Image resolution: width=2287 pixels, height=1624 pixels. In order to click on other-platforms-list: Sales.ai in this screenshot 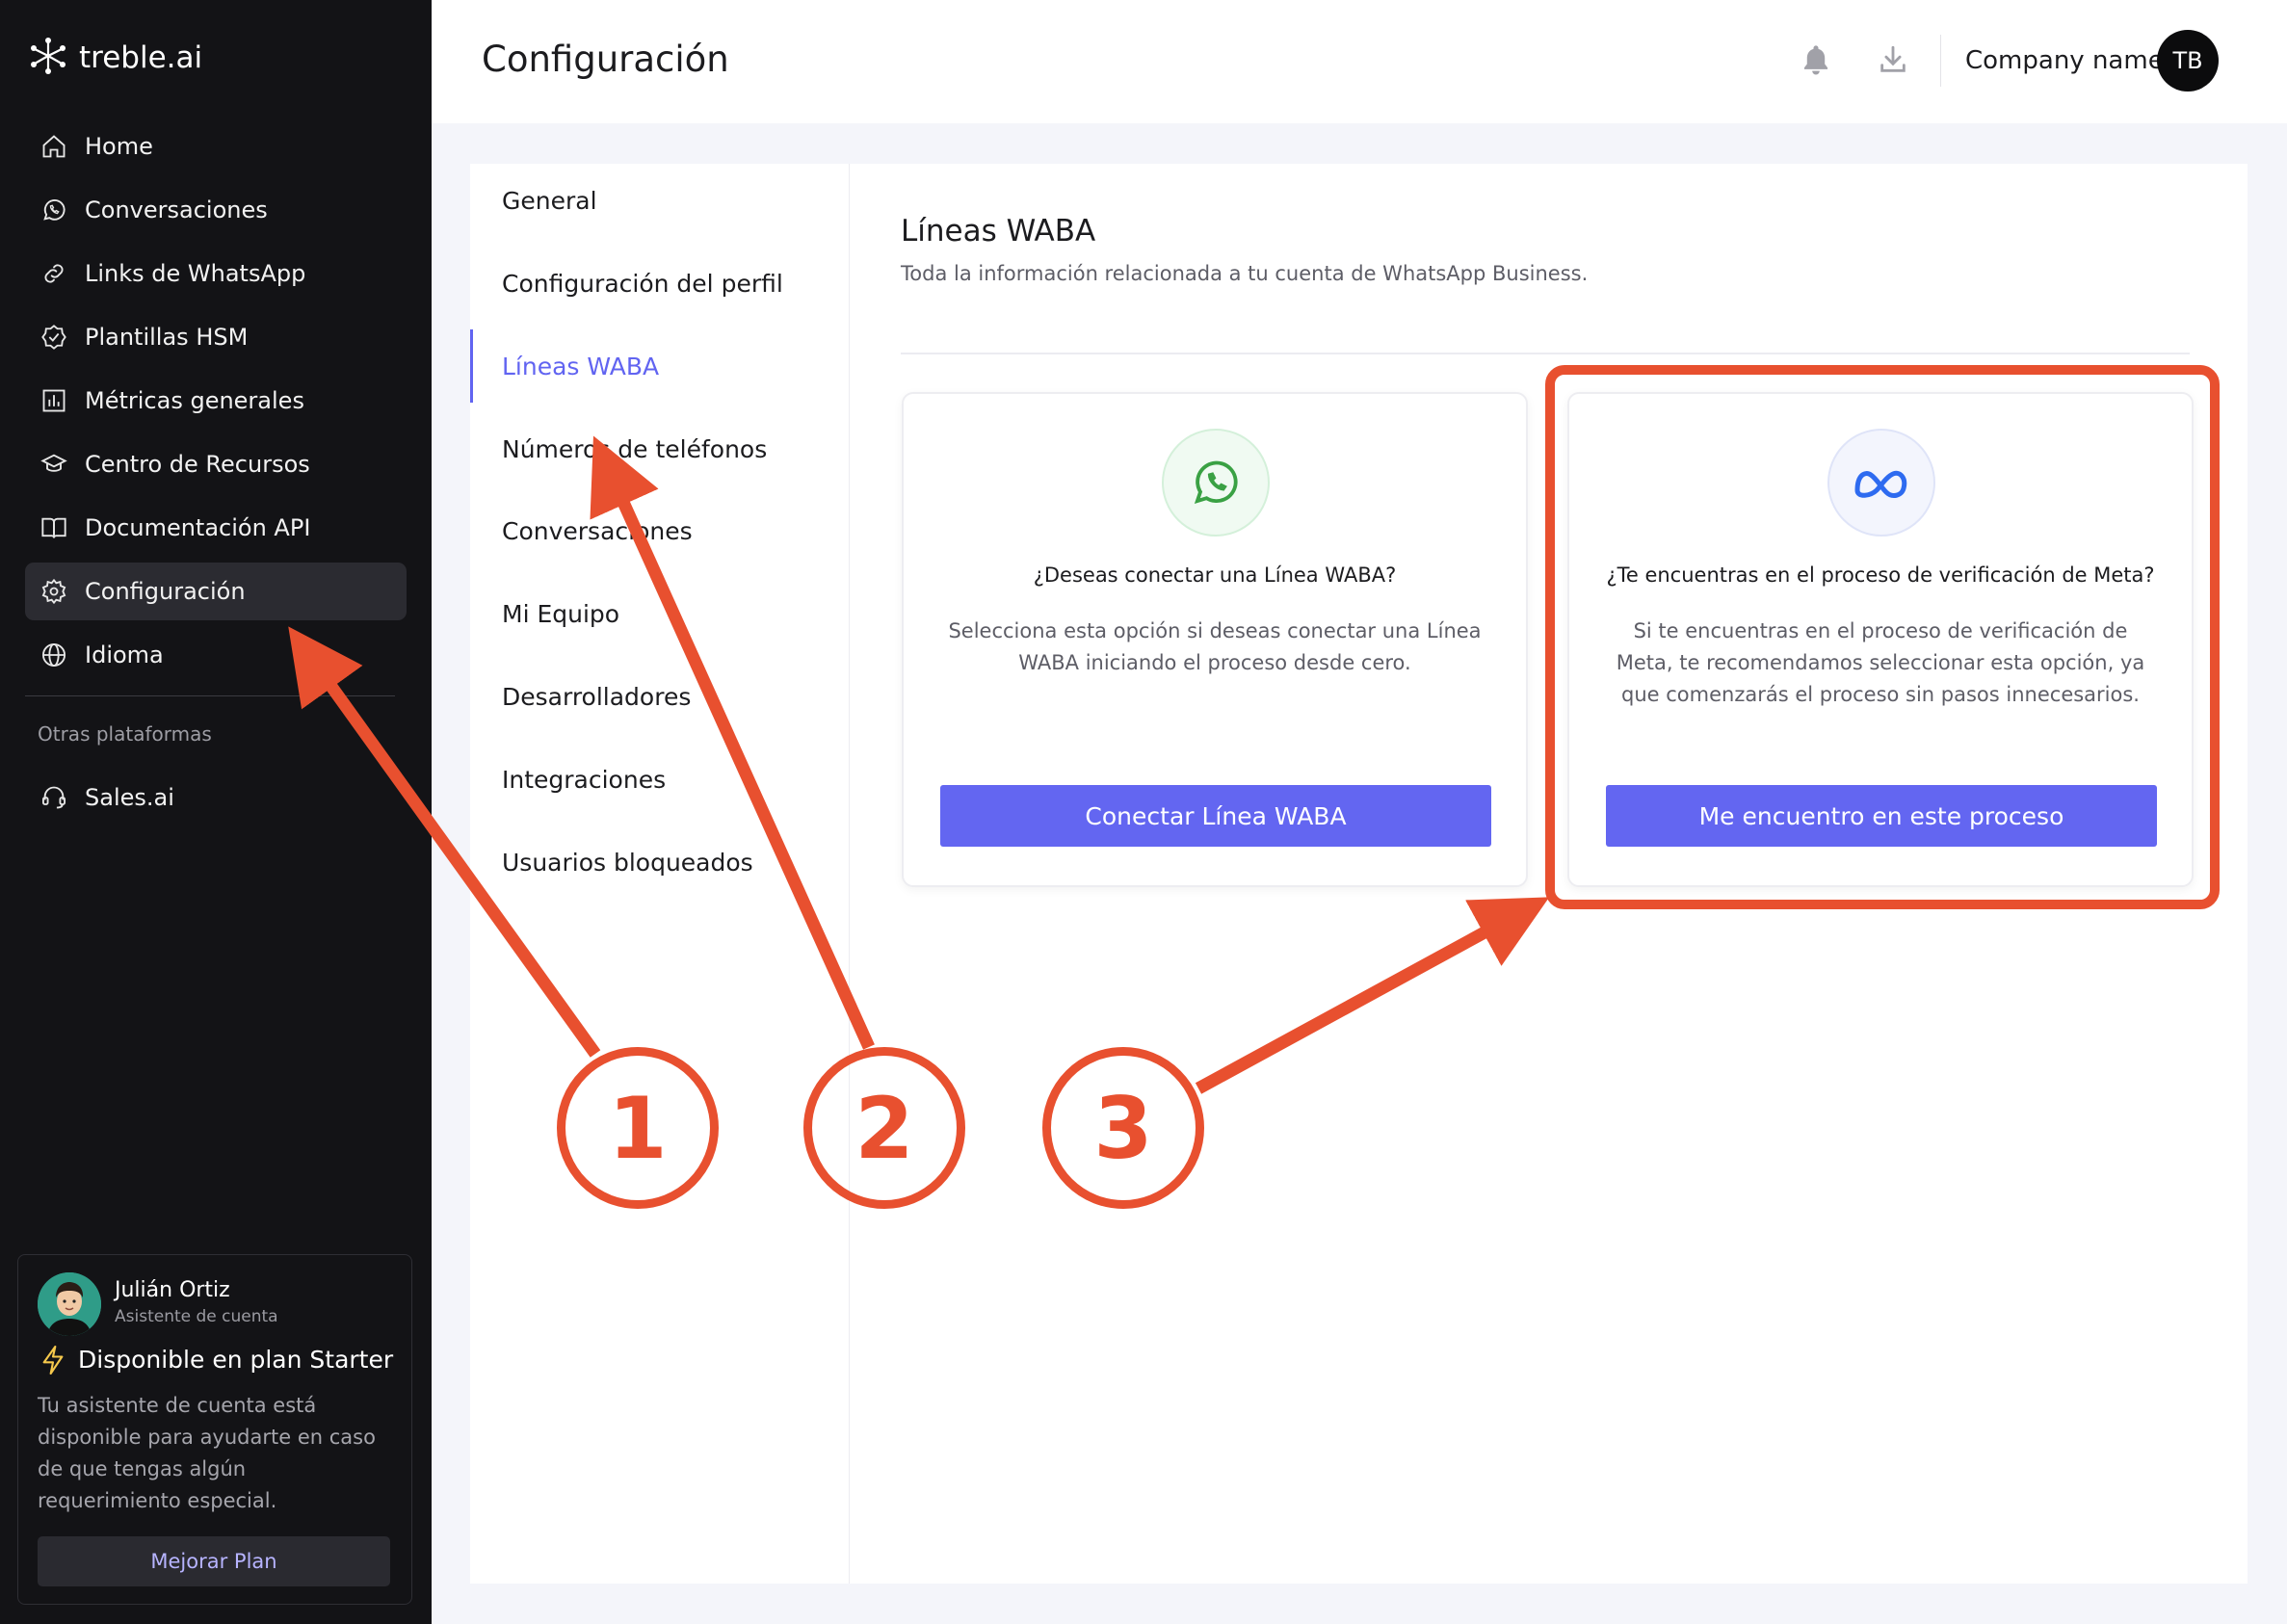, I will do `click(216, 800)`.